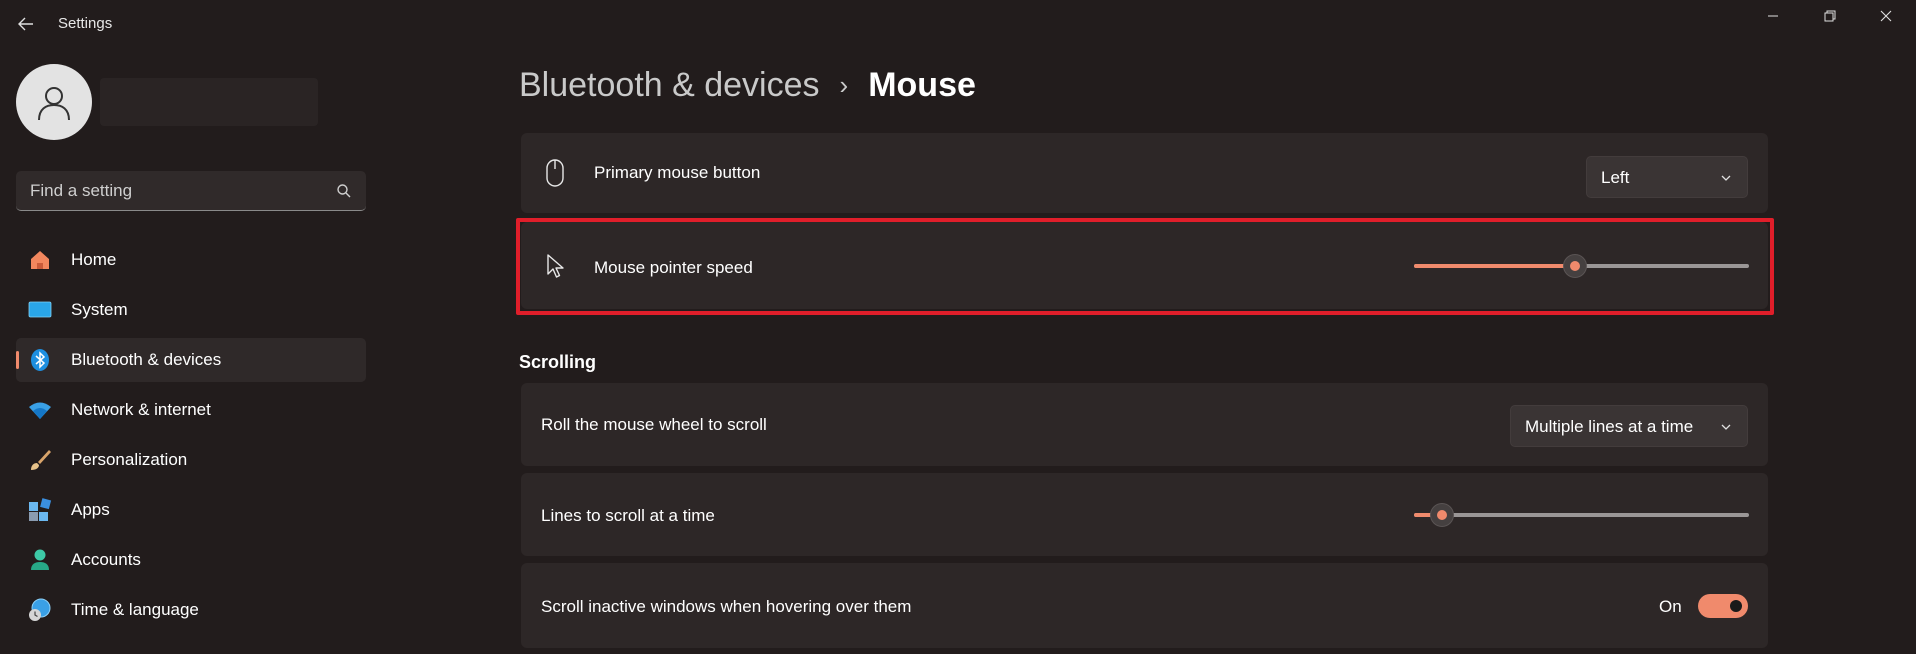 This screenshot has height=654, width=1916. Describe the element at coordinates (555, 266) in the screenshot. I see `pointer-icon` at that location.